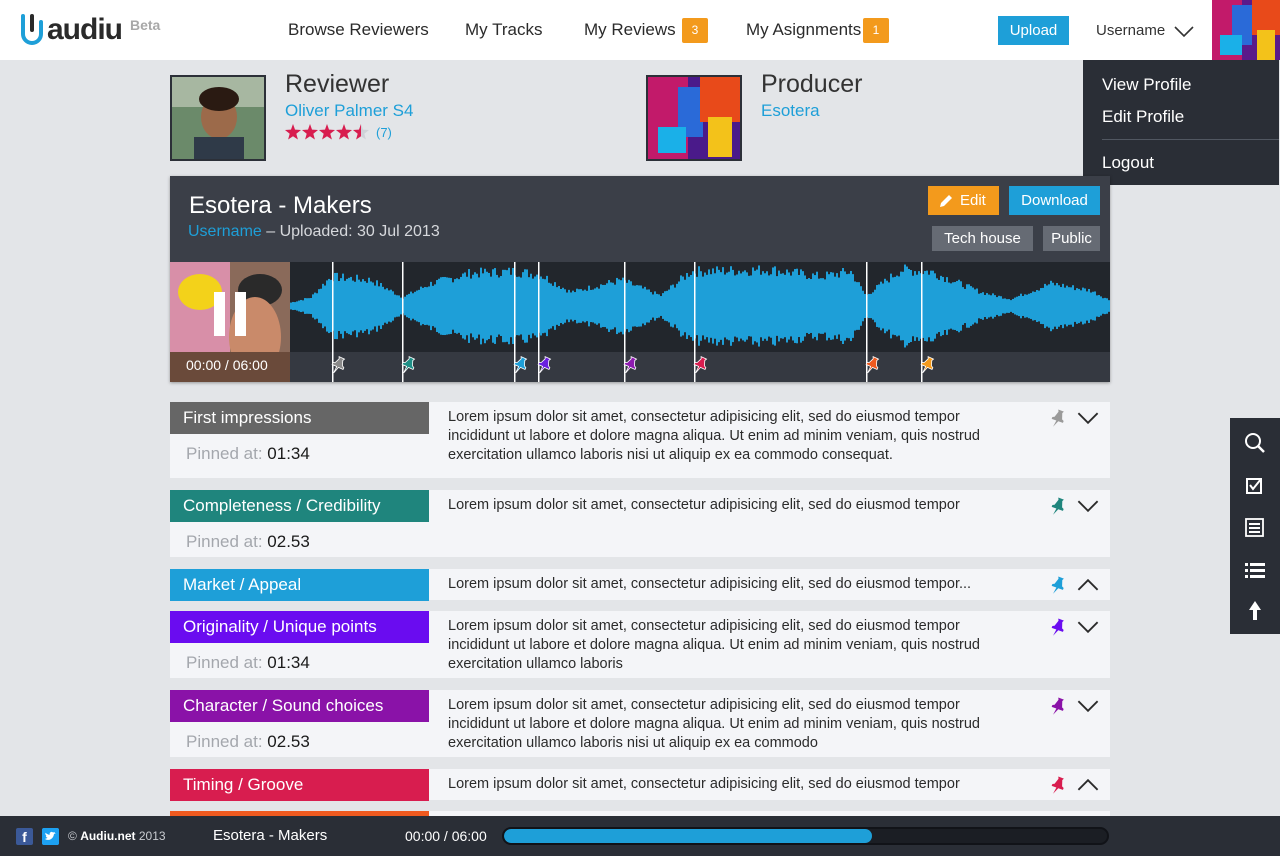  I want to click on uploader-link: Username, so click(225, 231).